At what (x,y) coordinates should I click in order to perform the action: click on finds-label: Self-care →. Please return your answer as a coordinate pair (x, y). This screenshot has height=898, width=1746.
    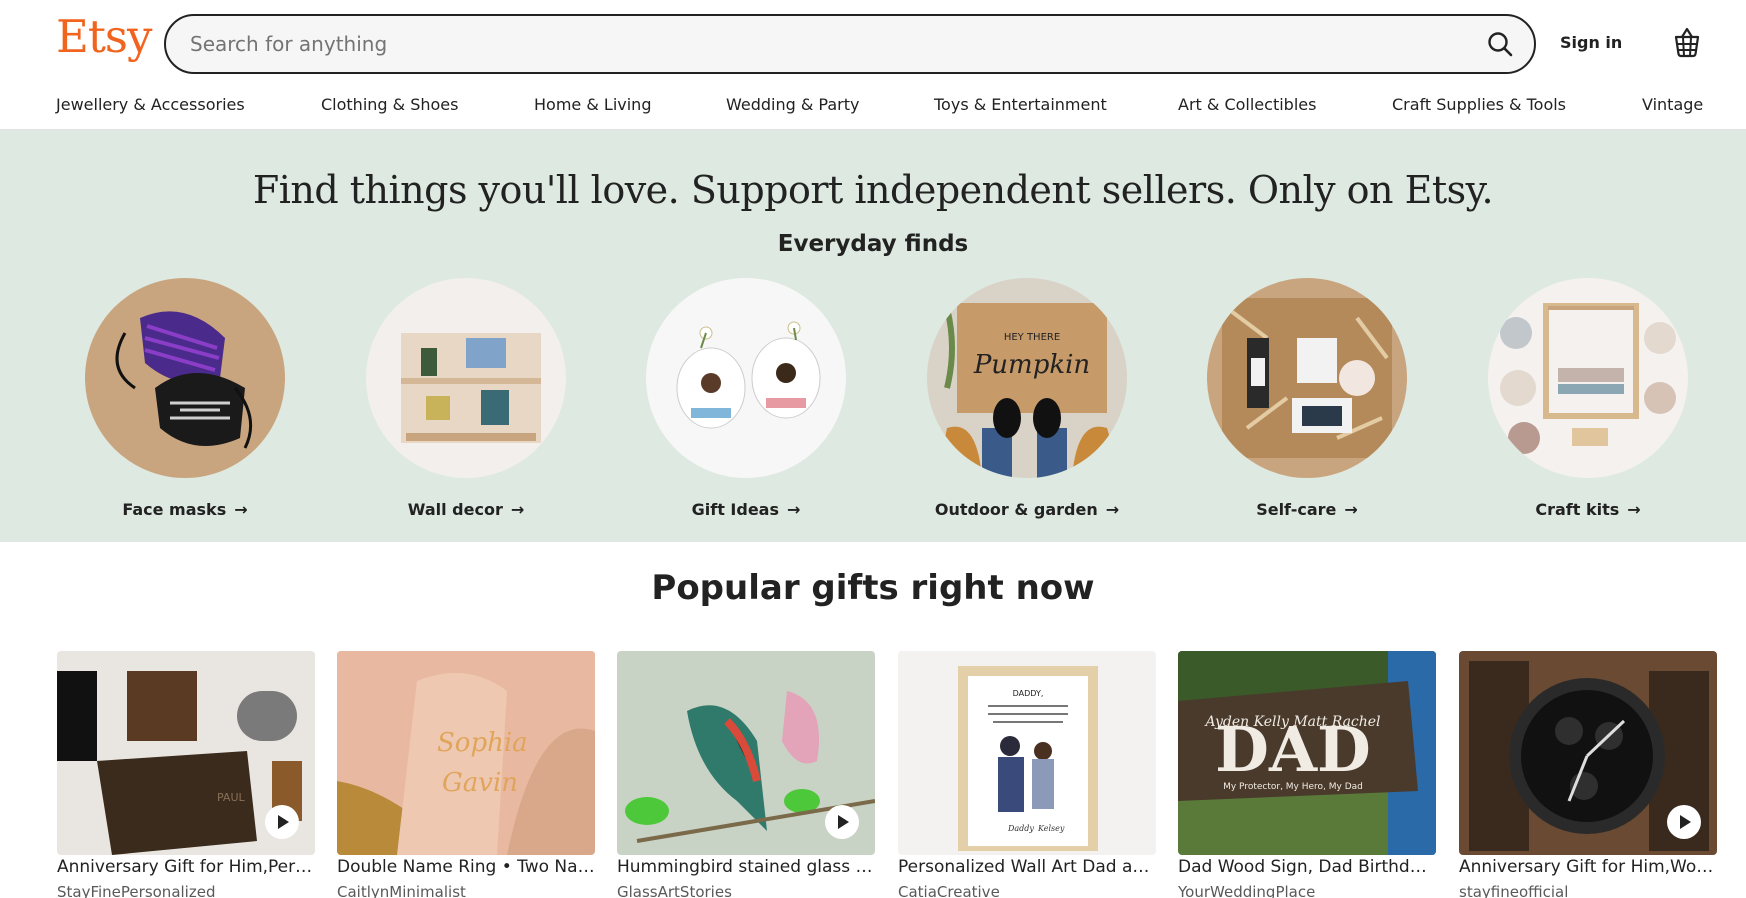
    Looking at the image, I should click on (1307, 509).